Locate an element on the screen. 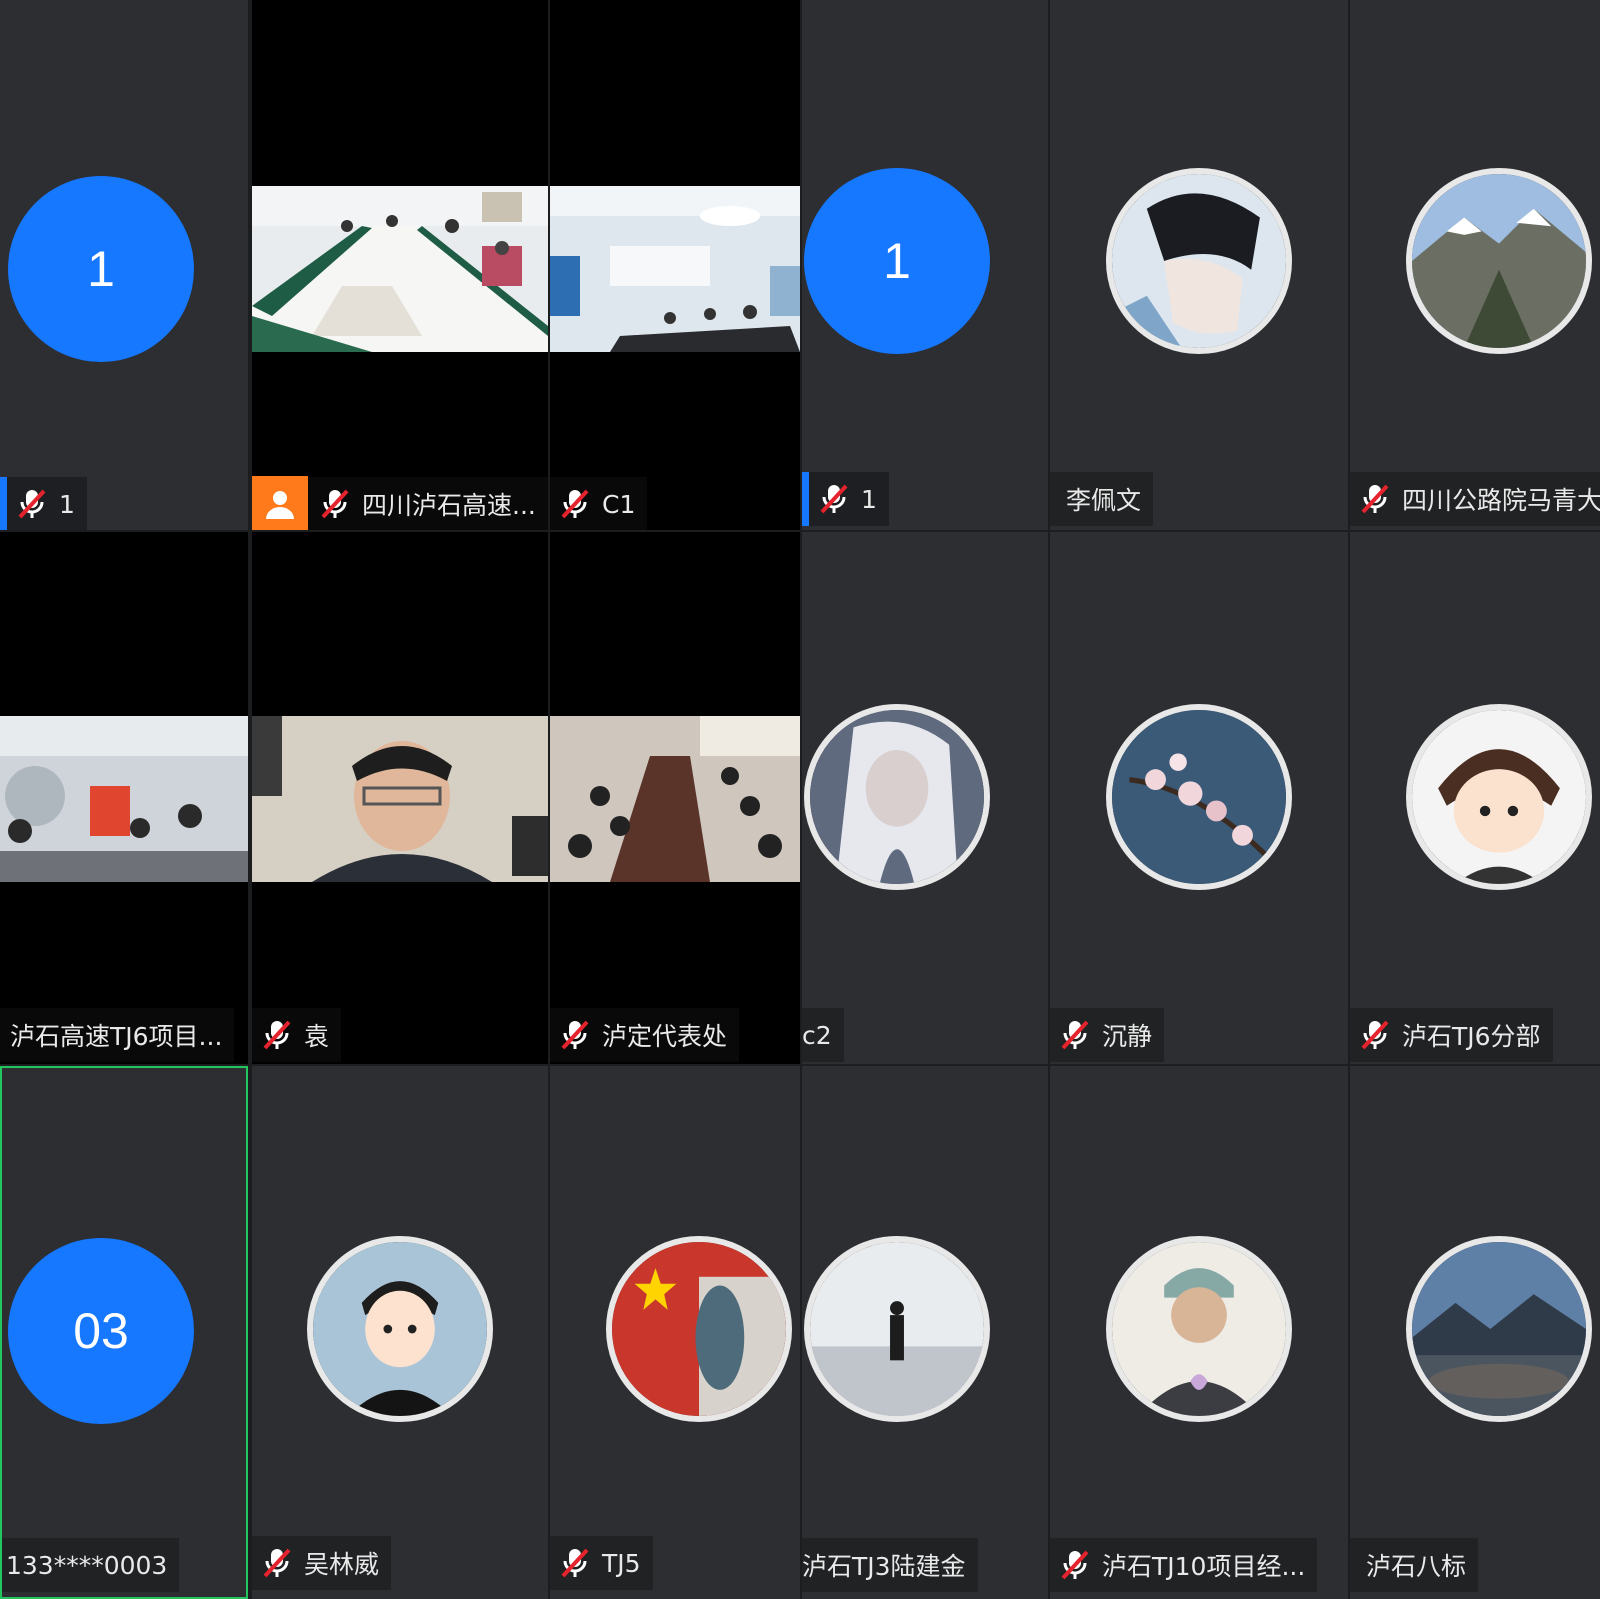  participant-tile: 四川公路院马青大 is located at coordinates (1475, 265).